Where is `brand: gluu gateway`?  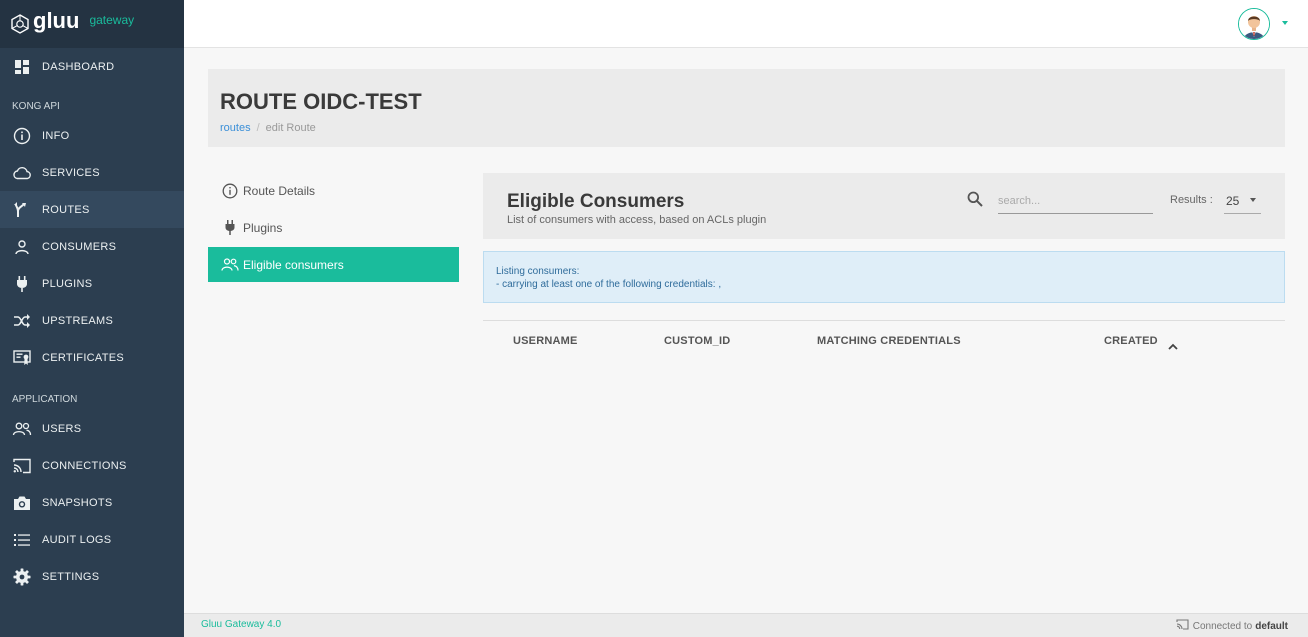
brand: gluu gateway is located at coordinates (92, 24).